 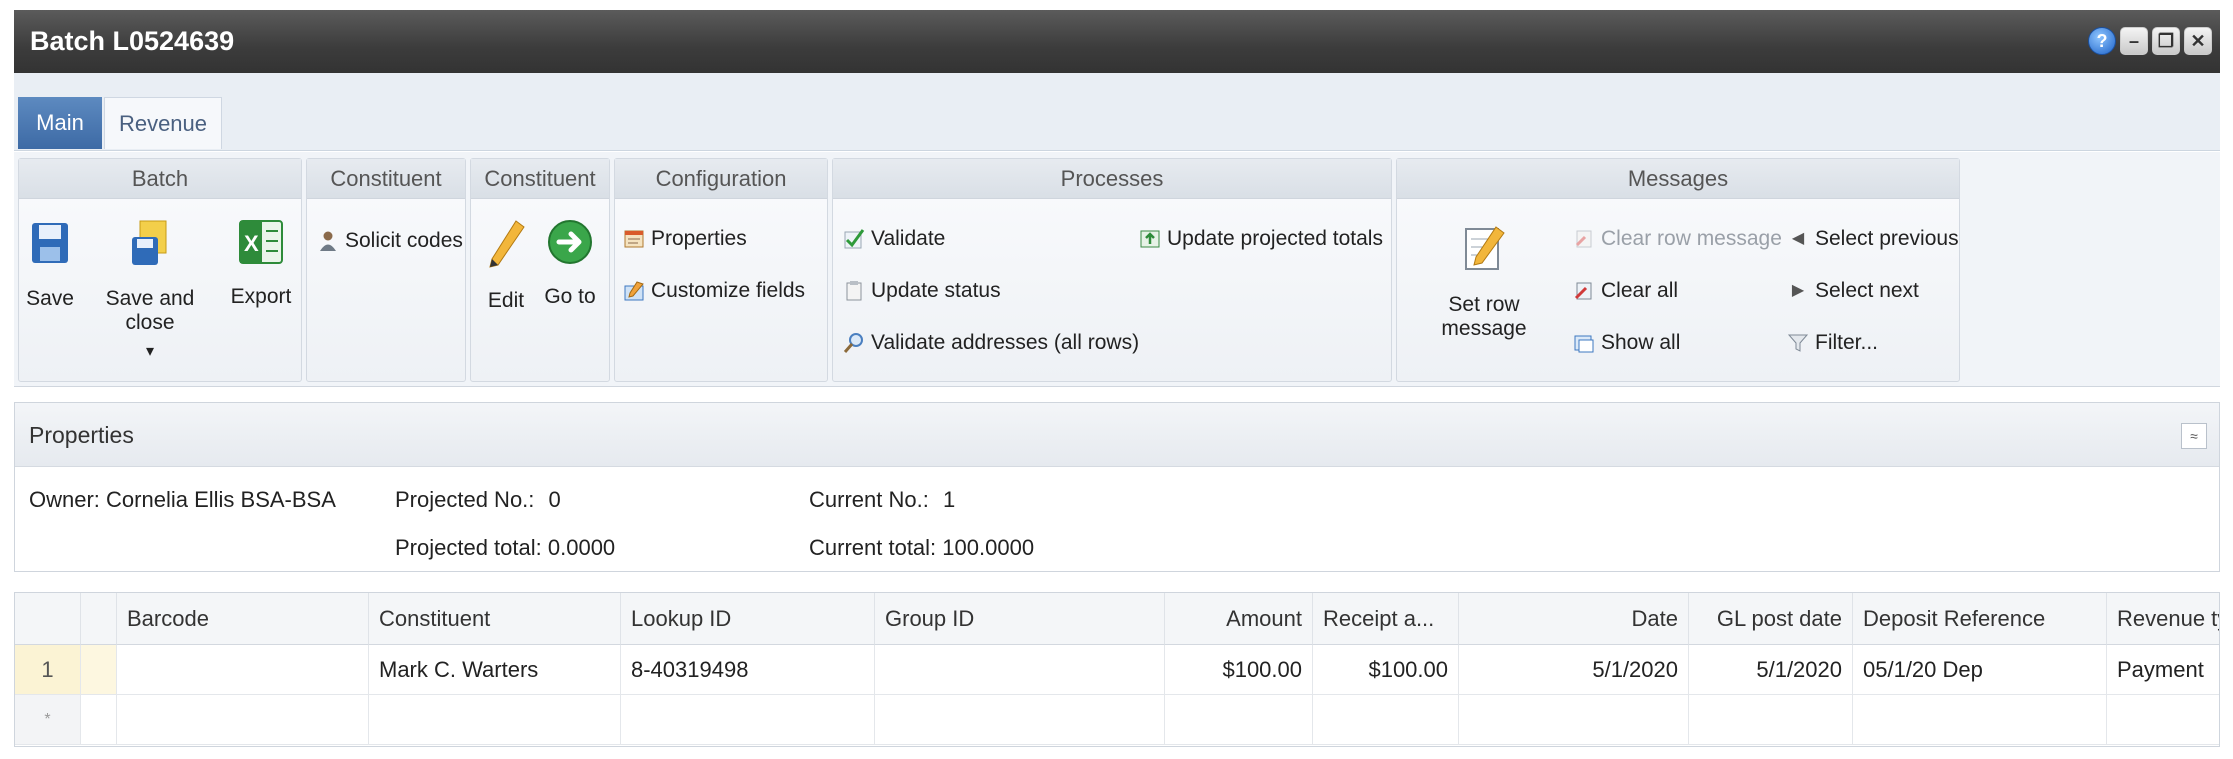 I want to click on projected-total-value: 0.0000, so click(x=581, y=547).